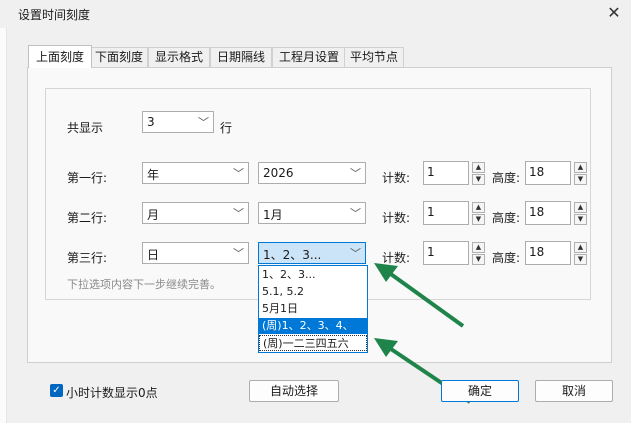 Image resolution: width=631 pixels, height=423 pixels. What do you see at coordinates (423, 333) in the screenshot?
I see `annotation-arrows` at bounding box center [423, 333].